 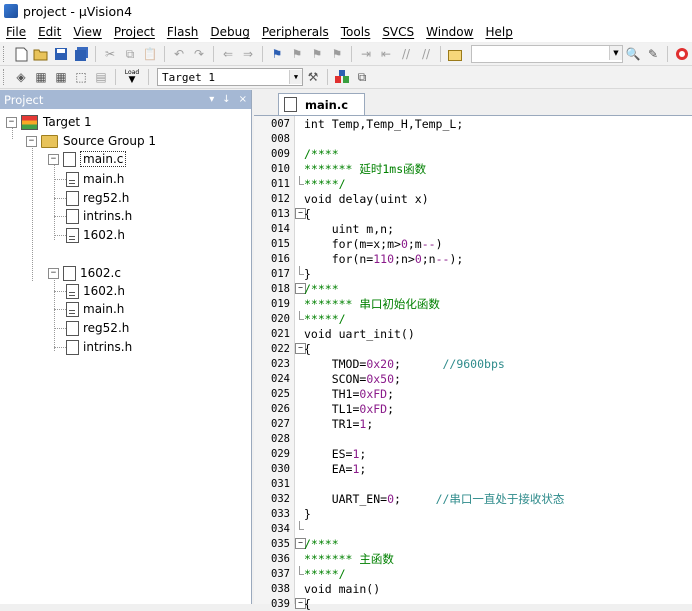 I want to click on menu-view: View, so click(x=87, y=32).